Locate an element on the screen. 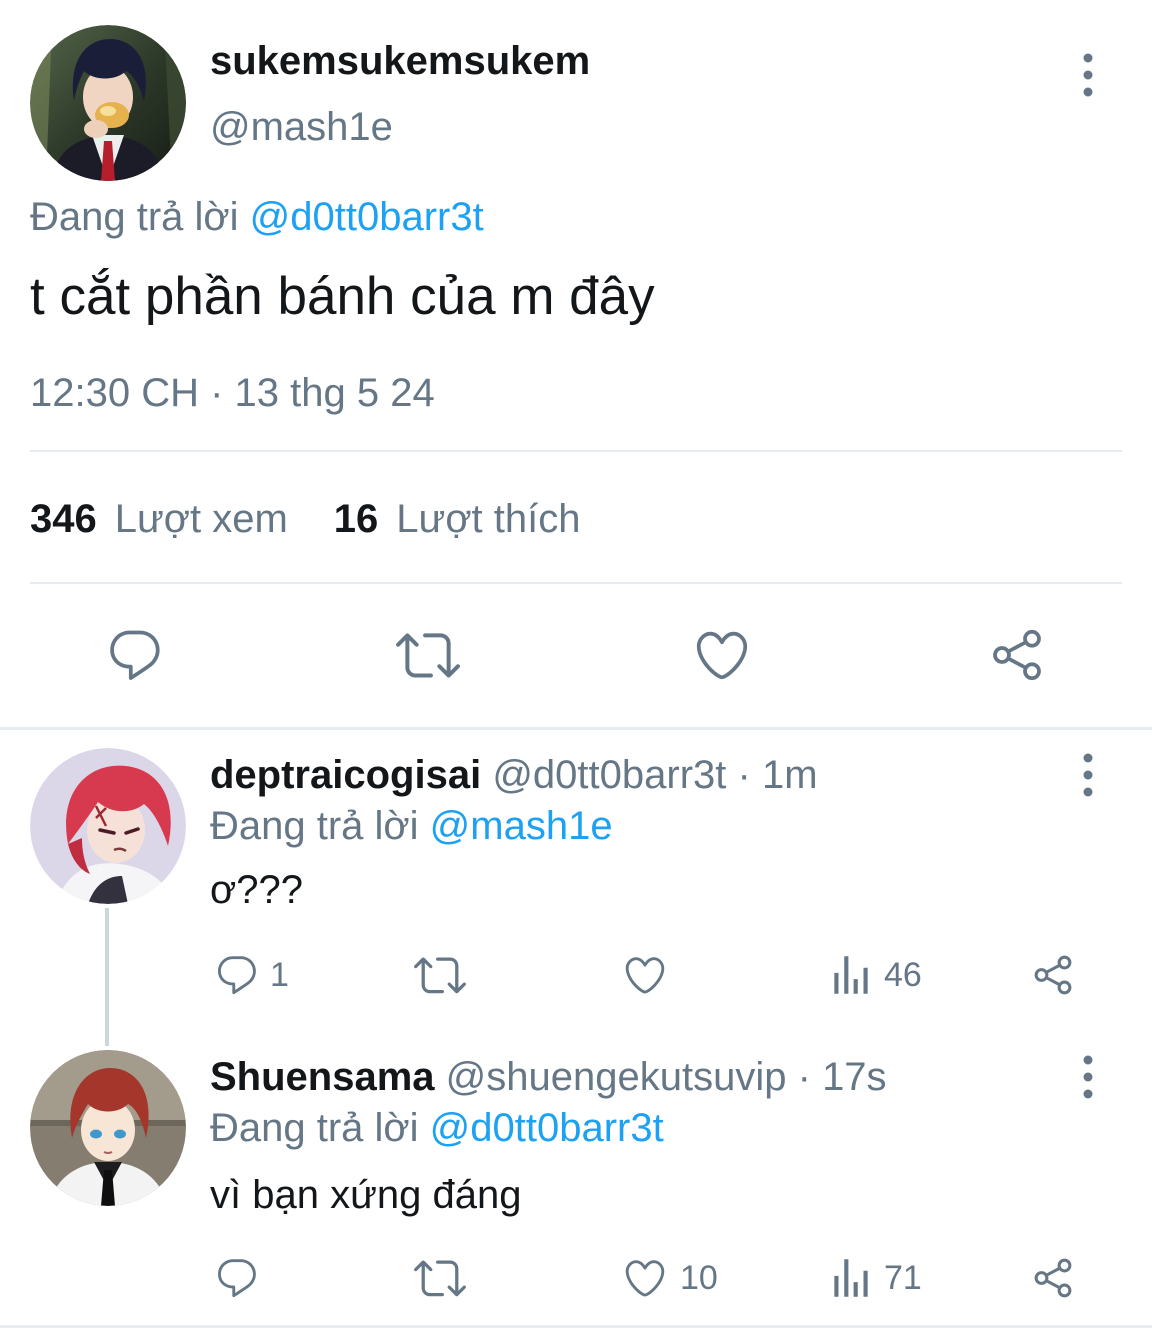 Image resolution: width=1152 pixels, height=1329 pixels. like-button: 10 is located at coordinates (677, 1278).